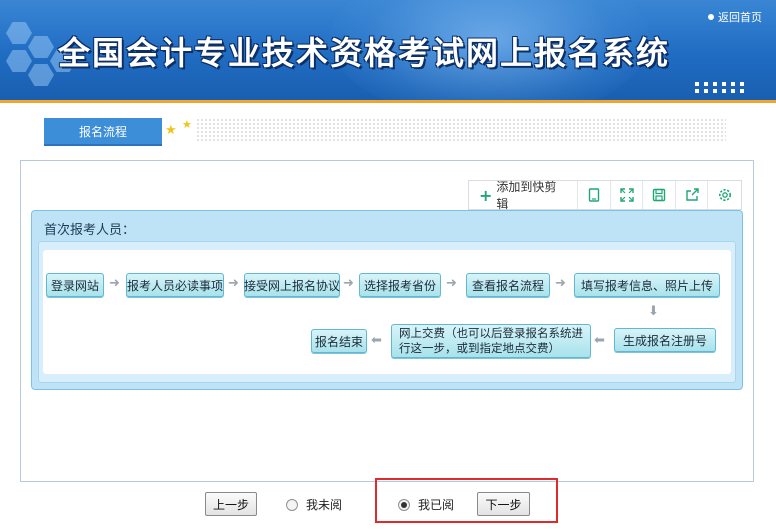 The height and width of the screenshot is (530, 776). I want to click on tab-label: 报名流程, so click(102, 131).